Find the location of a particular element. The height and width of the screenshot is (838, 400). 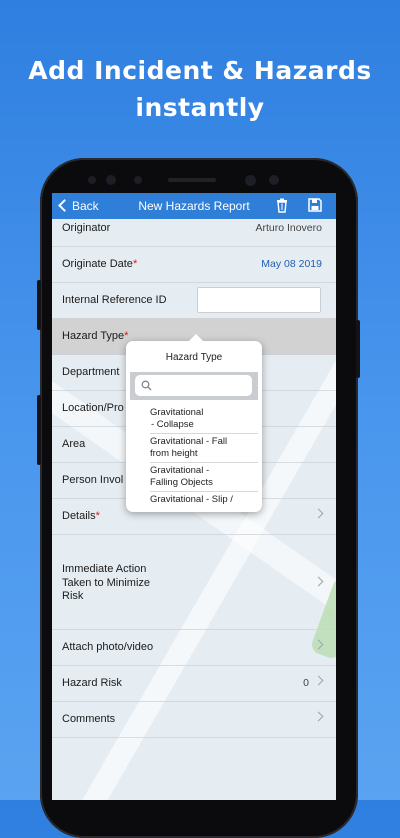

search-bar is located at coordinates (194, 386).